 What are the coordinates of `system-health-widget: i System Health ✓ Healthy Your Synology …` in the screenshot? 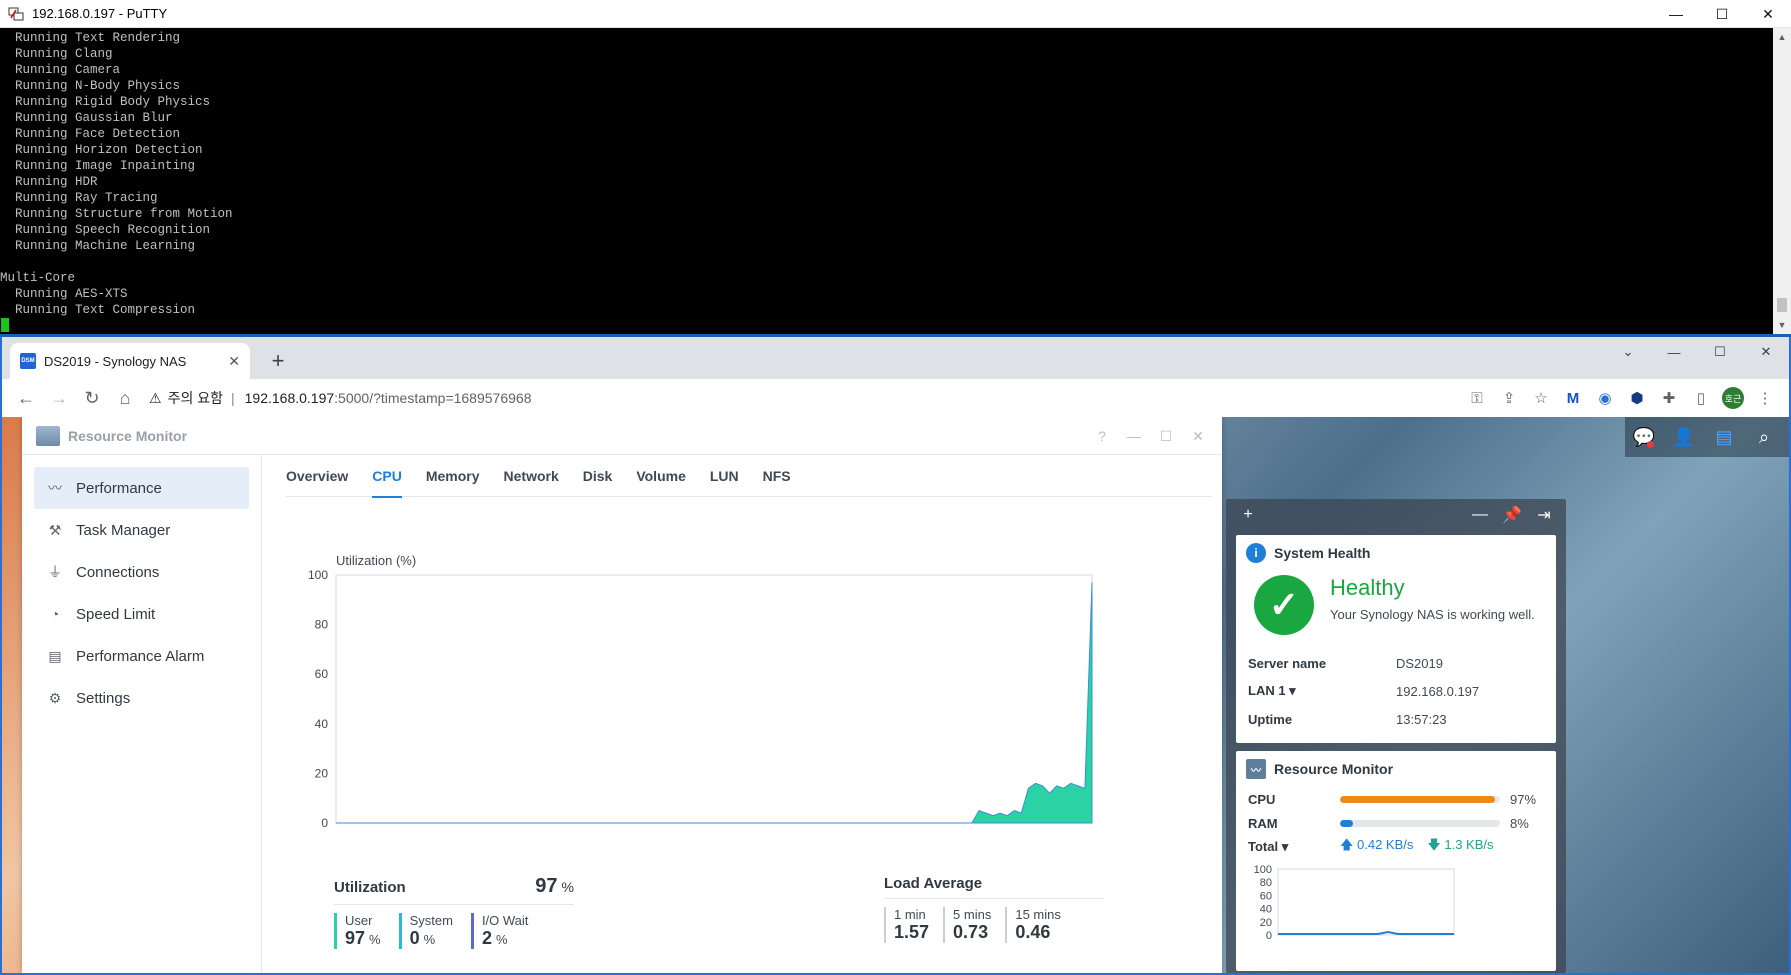 It's located at (1396, 639).